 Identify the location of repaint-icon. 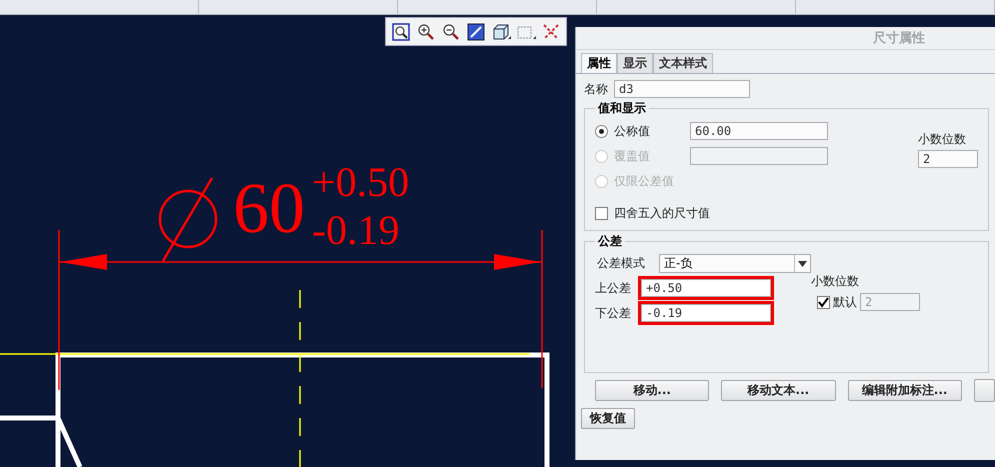
(476, 32).